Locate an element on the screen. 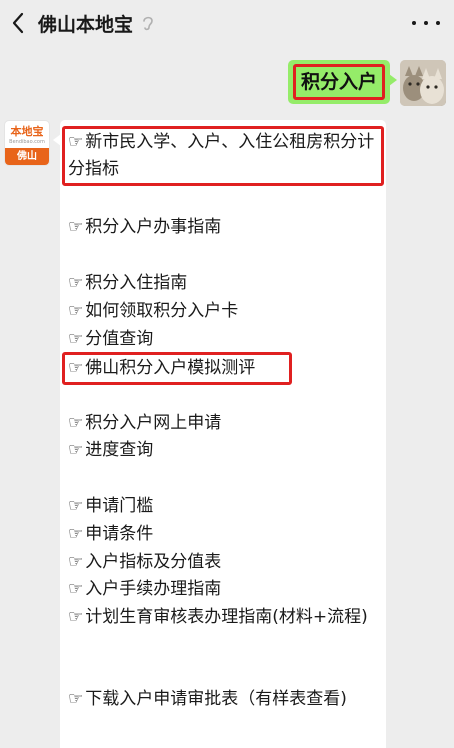  menu-link-label: 申请条件 is located at coordinates (119, 534).